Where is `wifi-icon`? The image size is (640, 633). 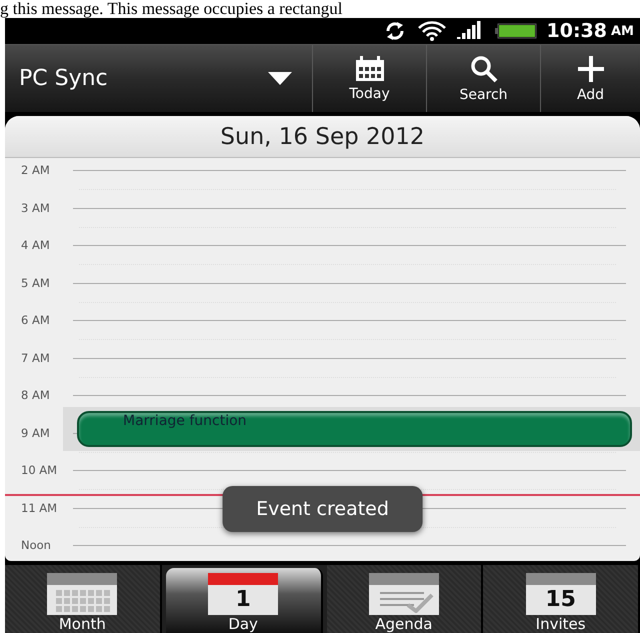
wifi-icon is located at coordinates (431, 31).